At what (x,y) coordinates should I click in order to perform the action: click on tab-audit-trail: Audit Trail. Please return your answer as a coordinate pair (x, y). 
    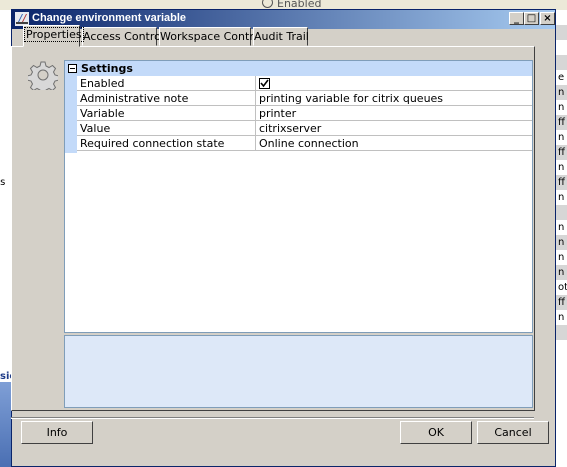
    Looking at the image, I should click on (281, 36).